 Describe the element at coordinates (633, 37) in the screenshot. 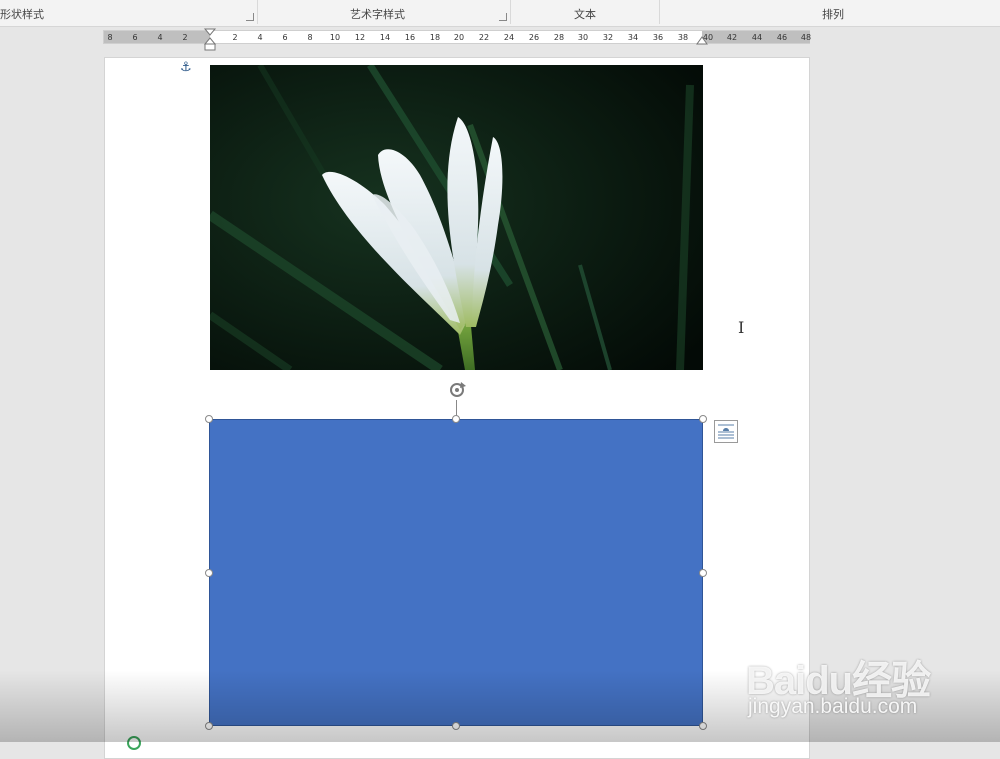

I see `ruler-label: 34` at that location.